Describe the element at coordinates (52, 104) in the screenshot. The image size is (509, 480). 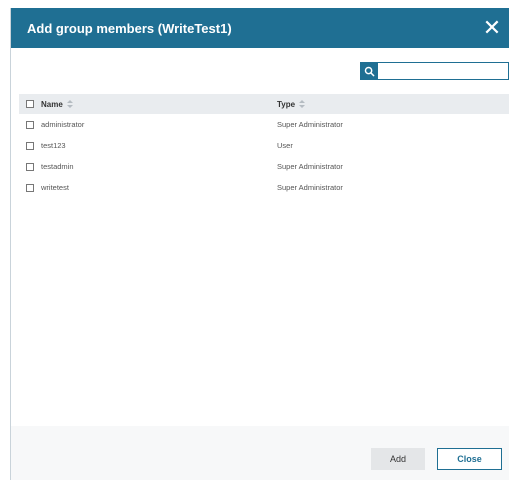
I see `column-header-name: Name` at that location.